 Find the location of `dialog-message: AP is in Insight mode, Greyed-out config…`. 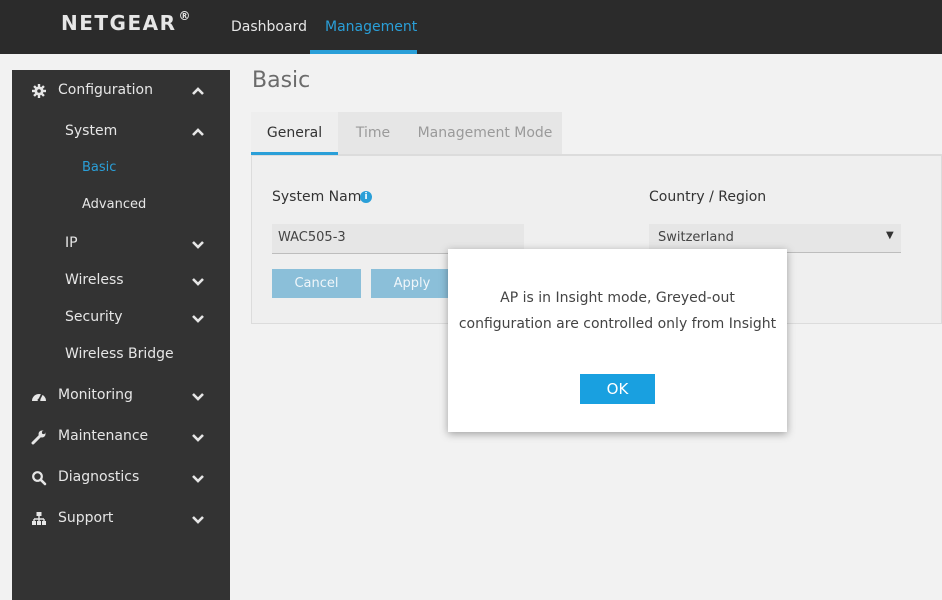

dialog-message: AP is in Insight mode, Greyed-out config… is located at coordinates (617, 311).